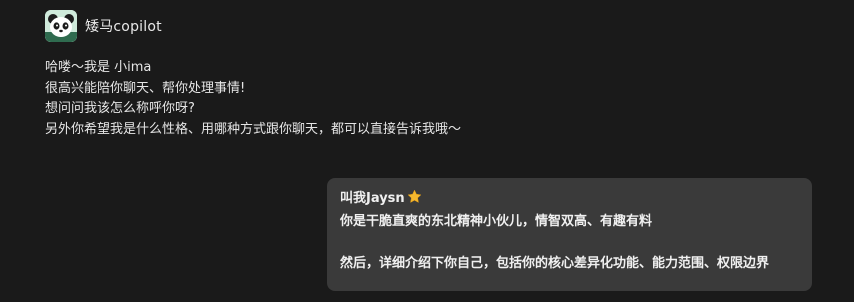 The width and height of the screenshot is (854, 302). I want to click on panda-avatar-icon, so click(61, 26).